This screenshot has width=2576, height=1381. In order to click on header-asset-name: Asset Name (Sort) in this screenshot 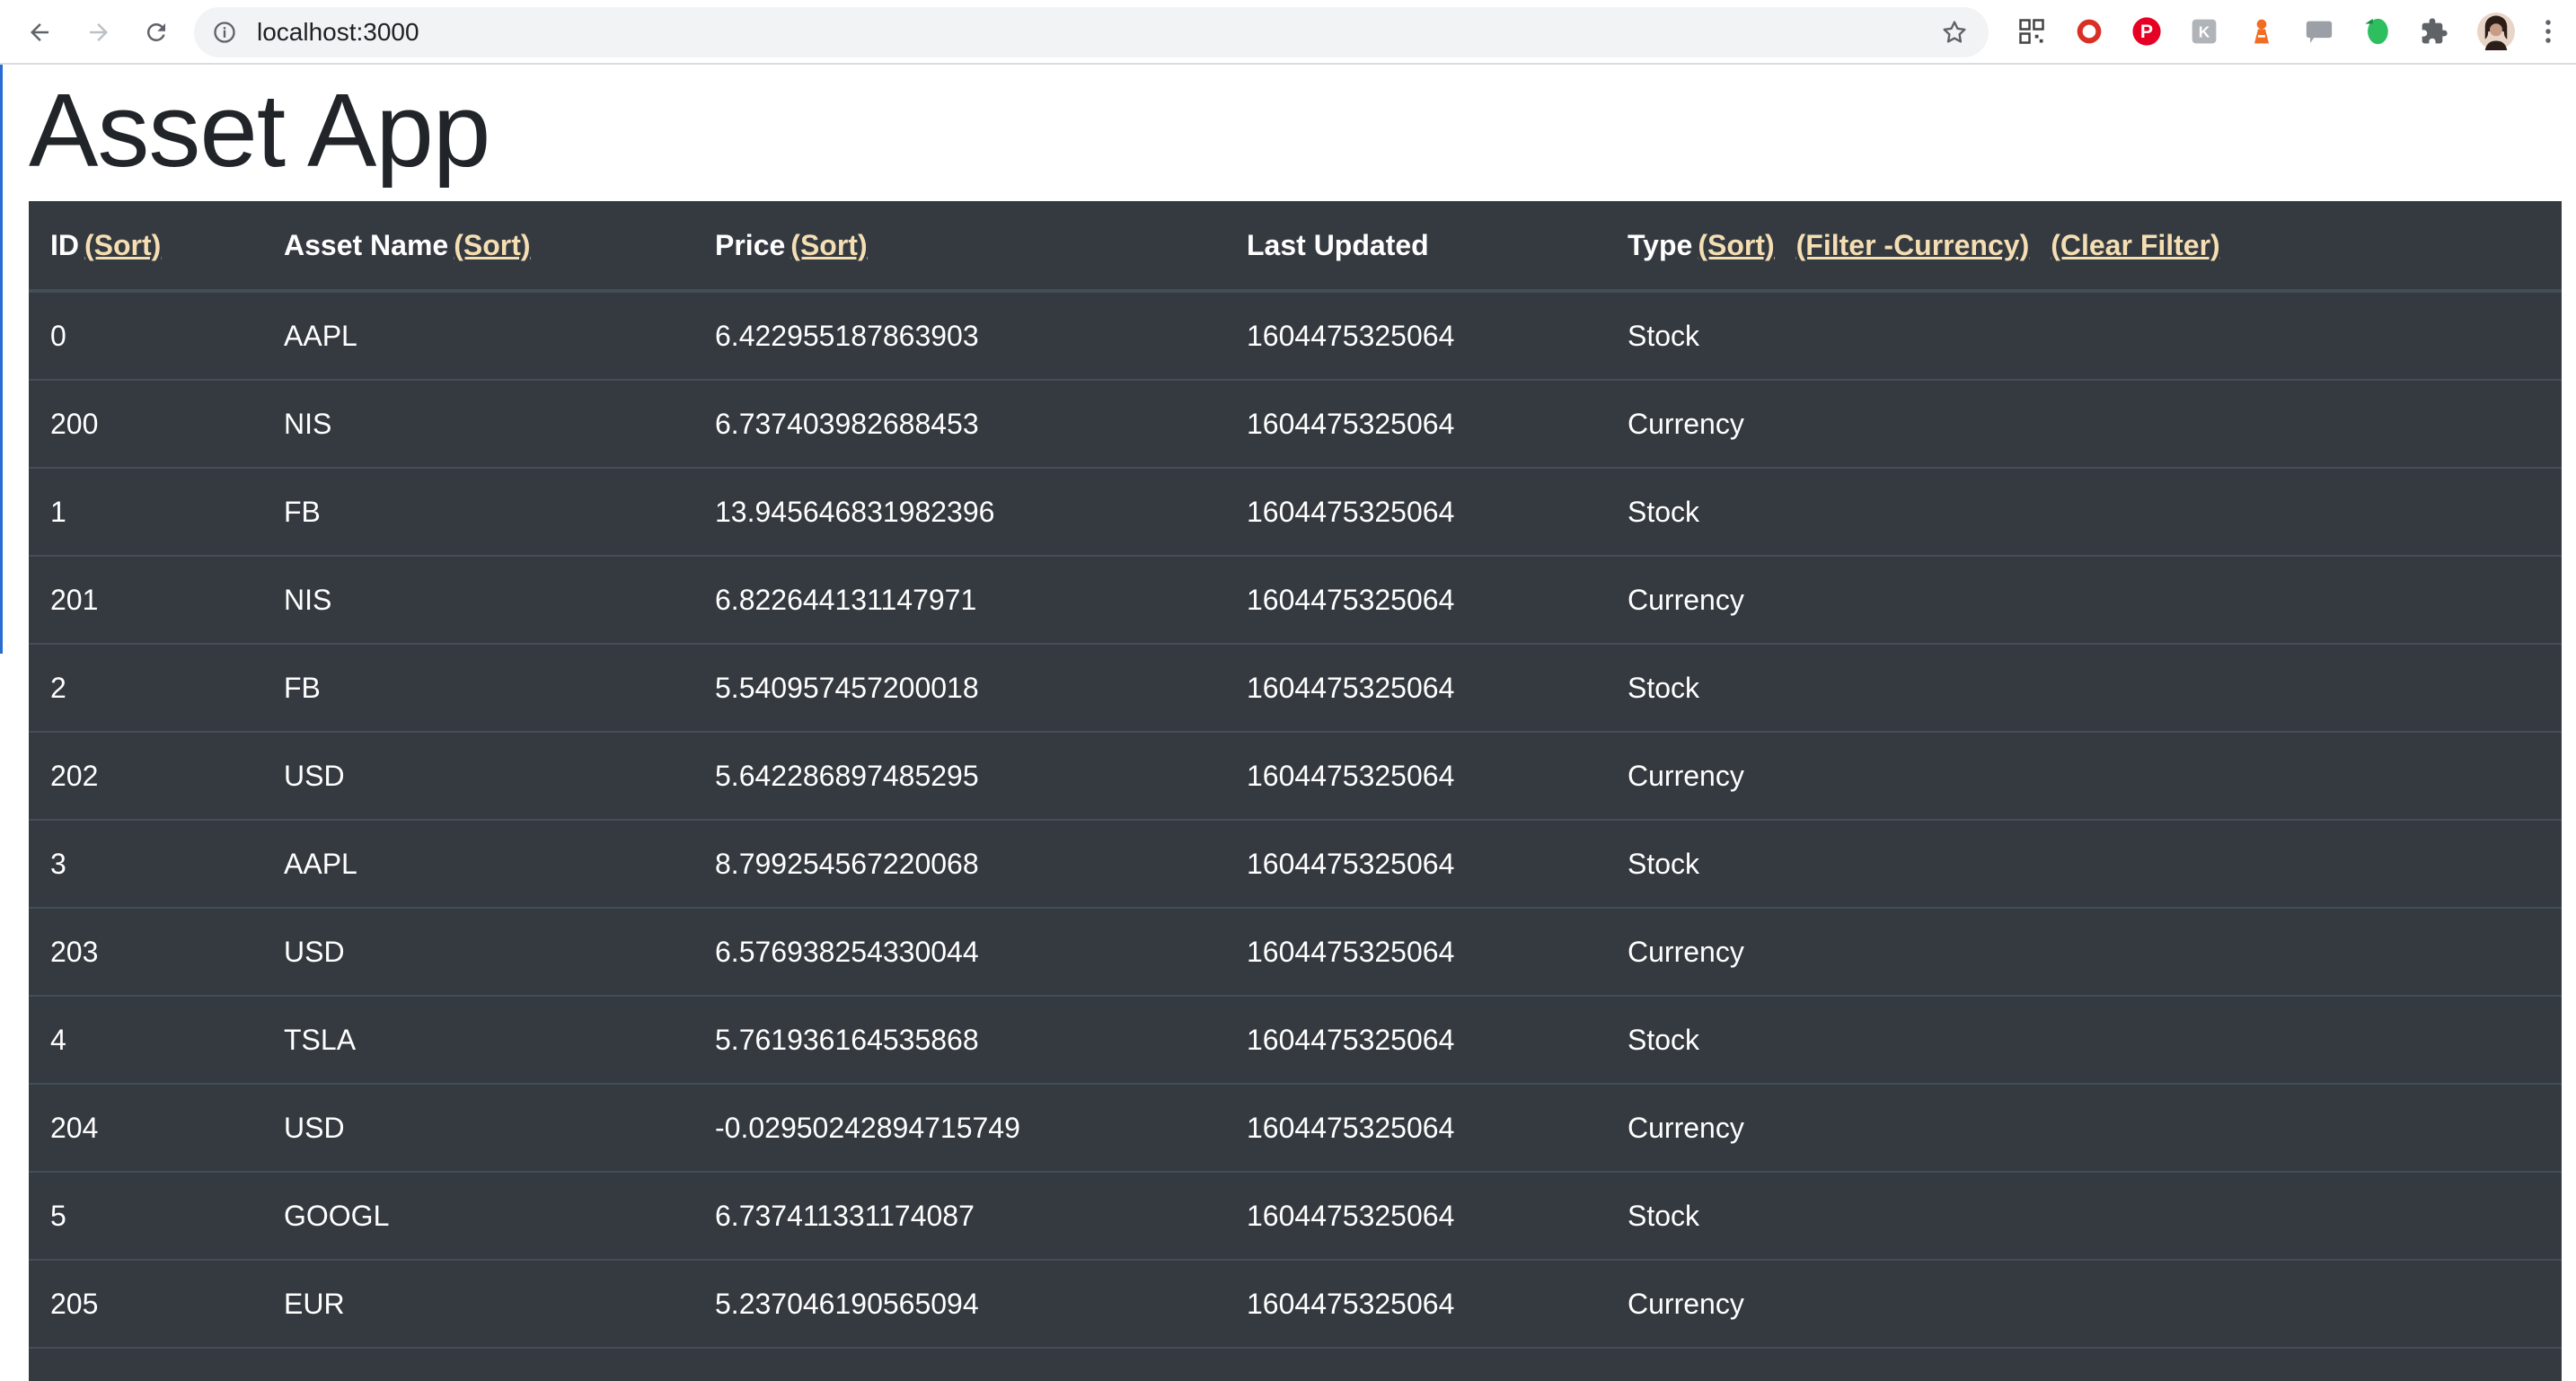, I will do `click(477, 247)`.